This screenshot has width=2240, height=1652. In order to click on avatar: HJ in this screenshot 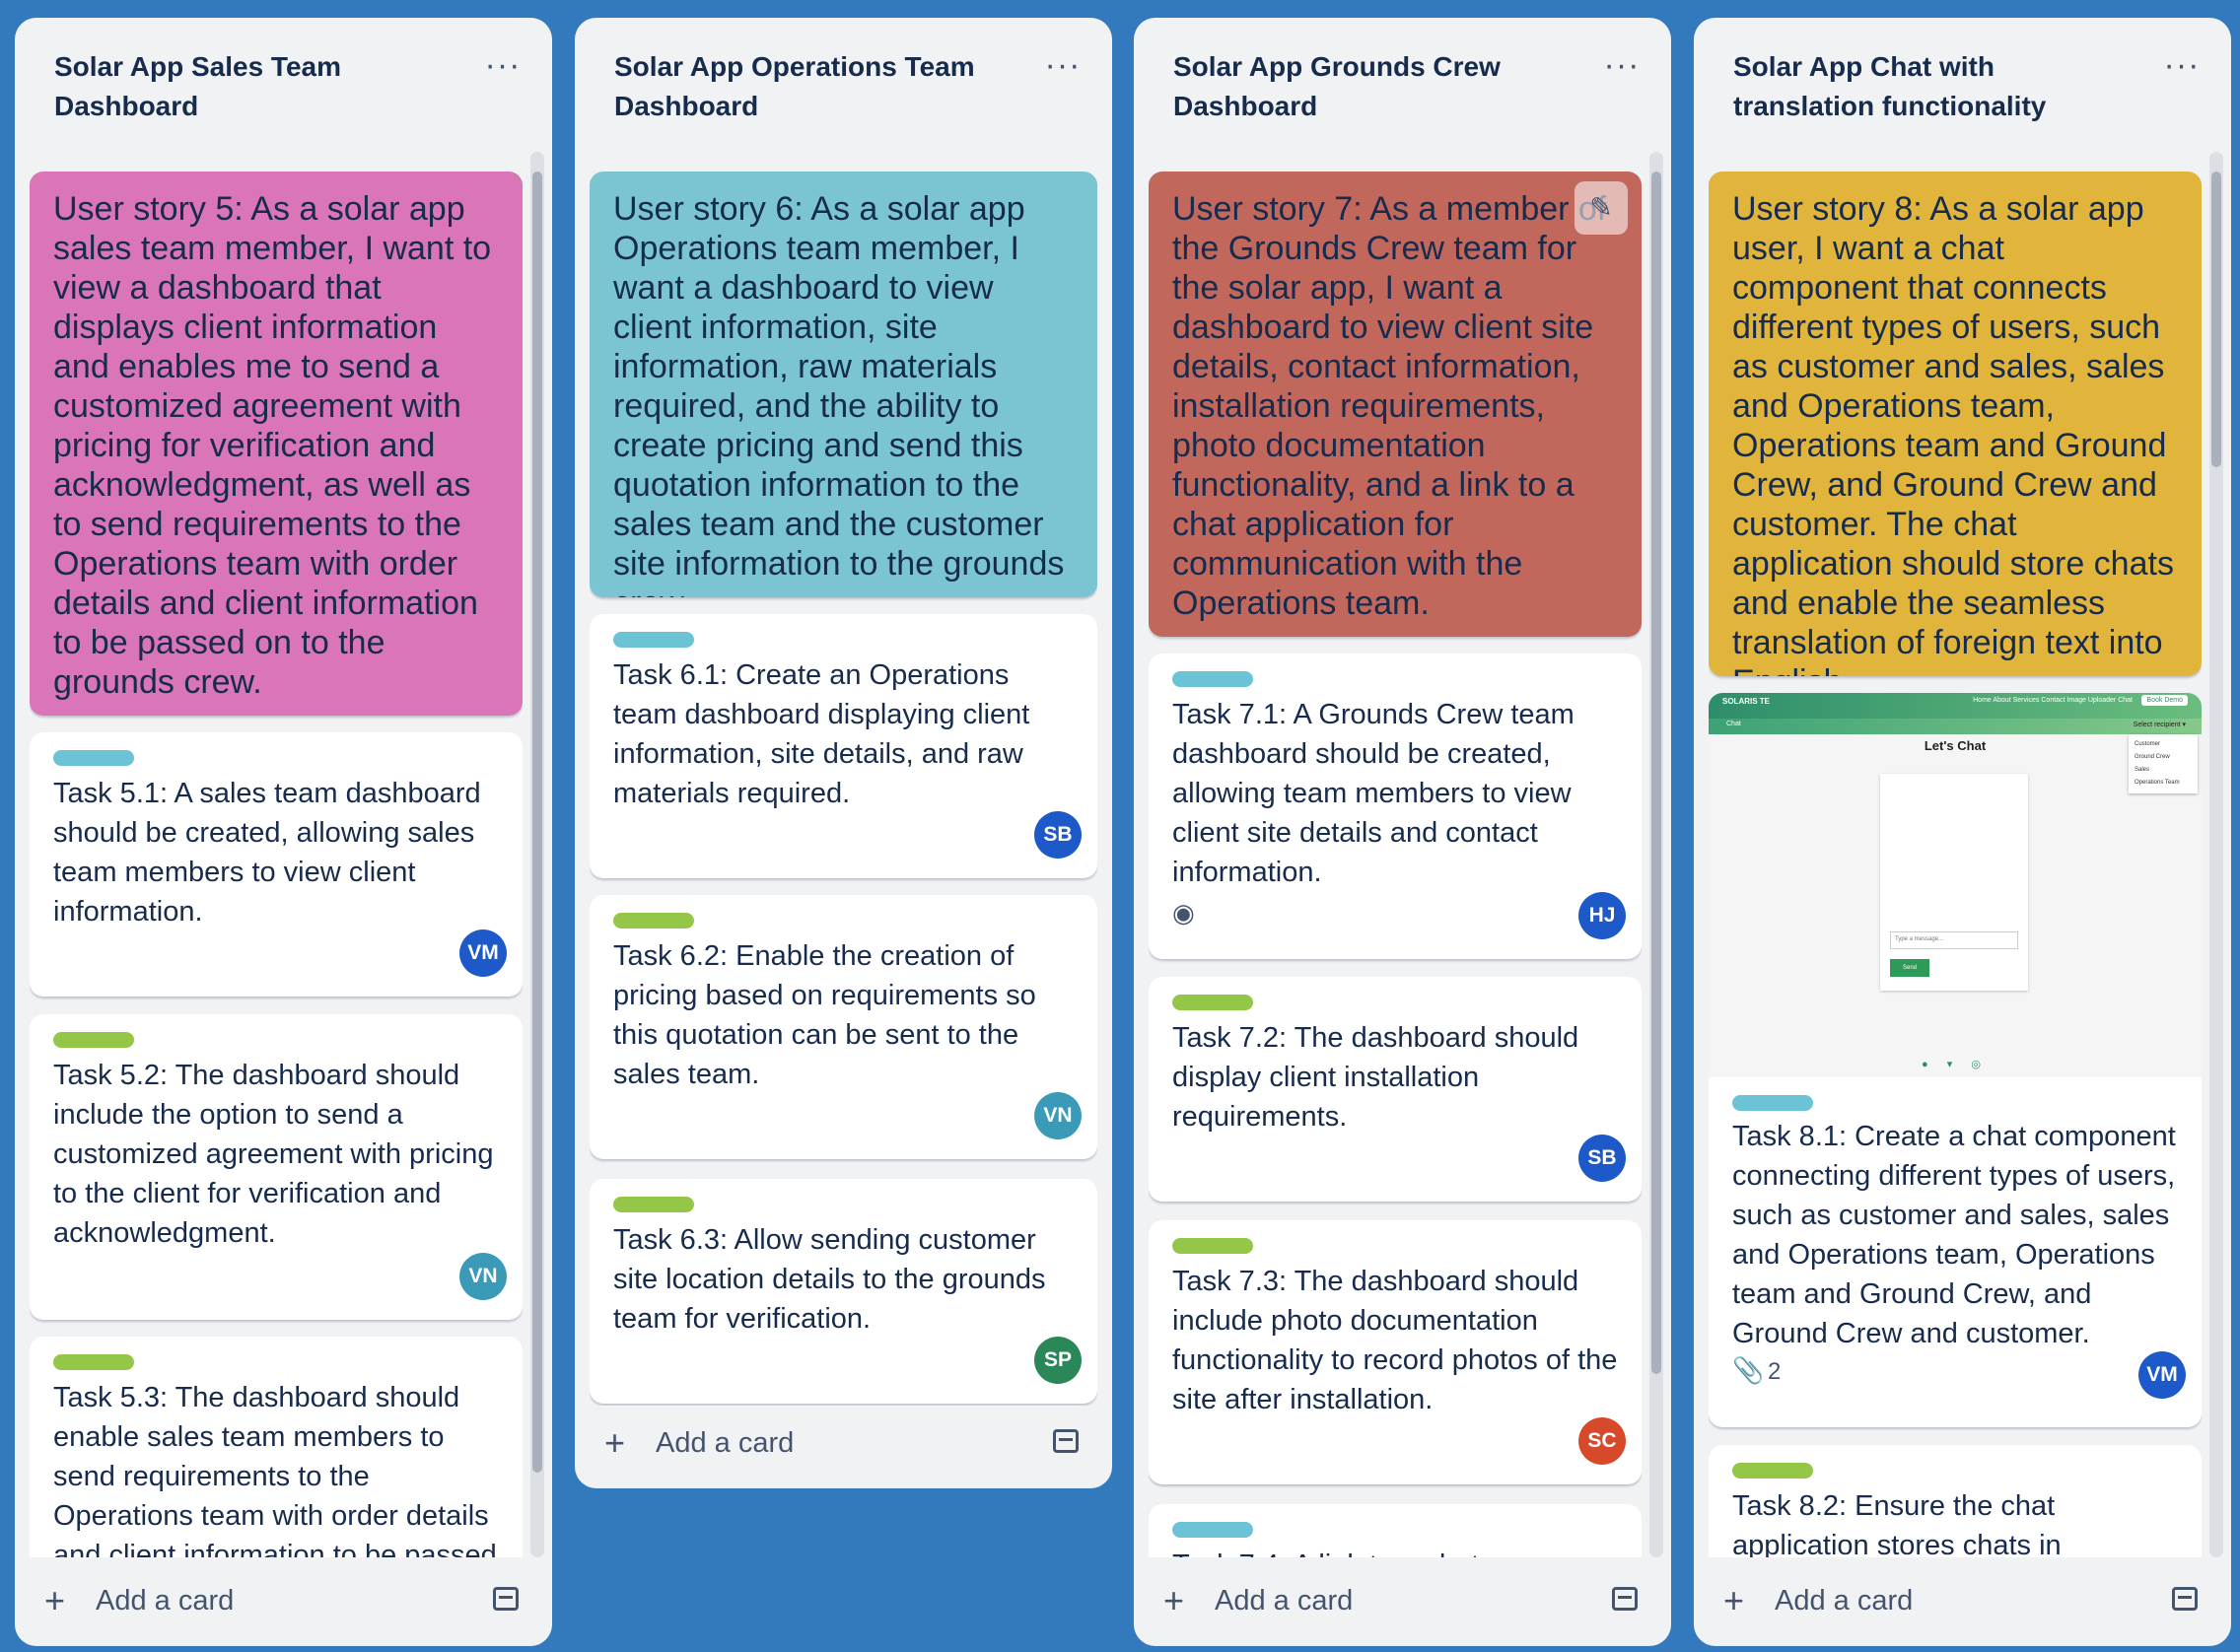, I will do `click(1602, 915)`.